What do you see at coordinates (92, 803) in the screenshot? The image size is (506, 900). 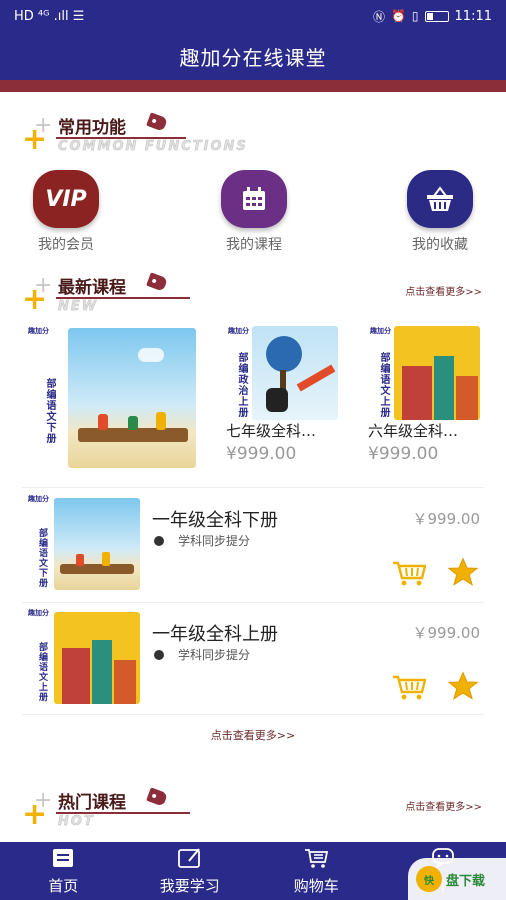 I see `section-title: 热门课程` at bounding box center [92, 803].